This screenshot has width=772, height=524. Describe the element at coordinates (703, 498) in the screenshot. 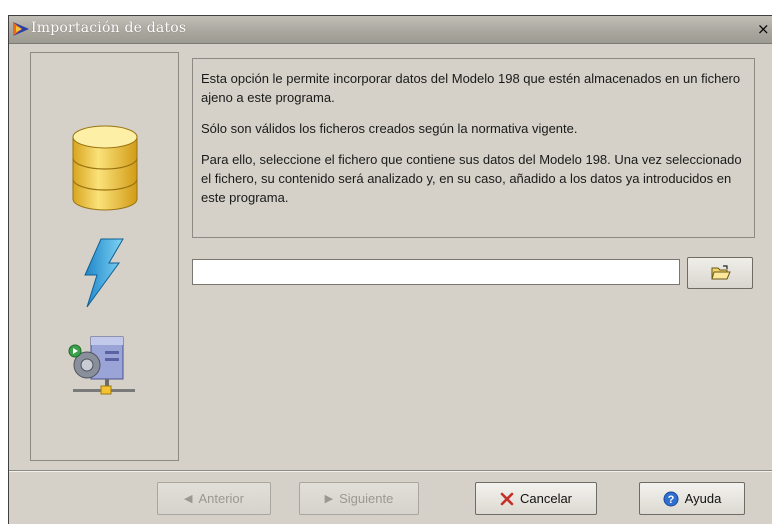

I see `help-button-label: Ayuda` at that location.